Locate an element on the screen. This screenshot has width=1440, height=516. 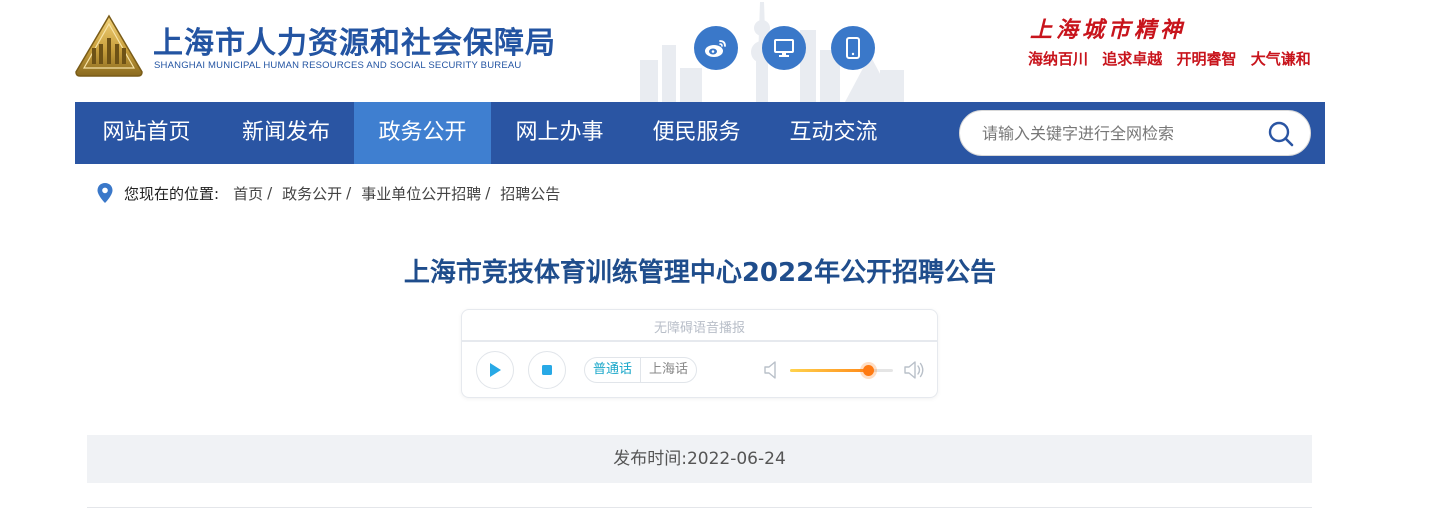
search-input is located at coordinates (1122, 133).